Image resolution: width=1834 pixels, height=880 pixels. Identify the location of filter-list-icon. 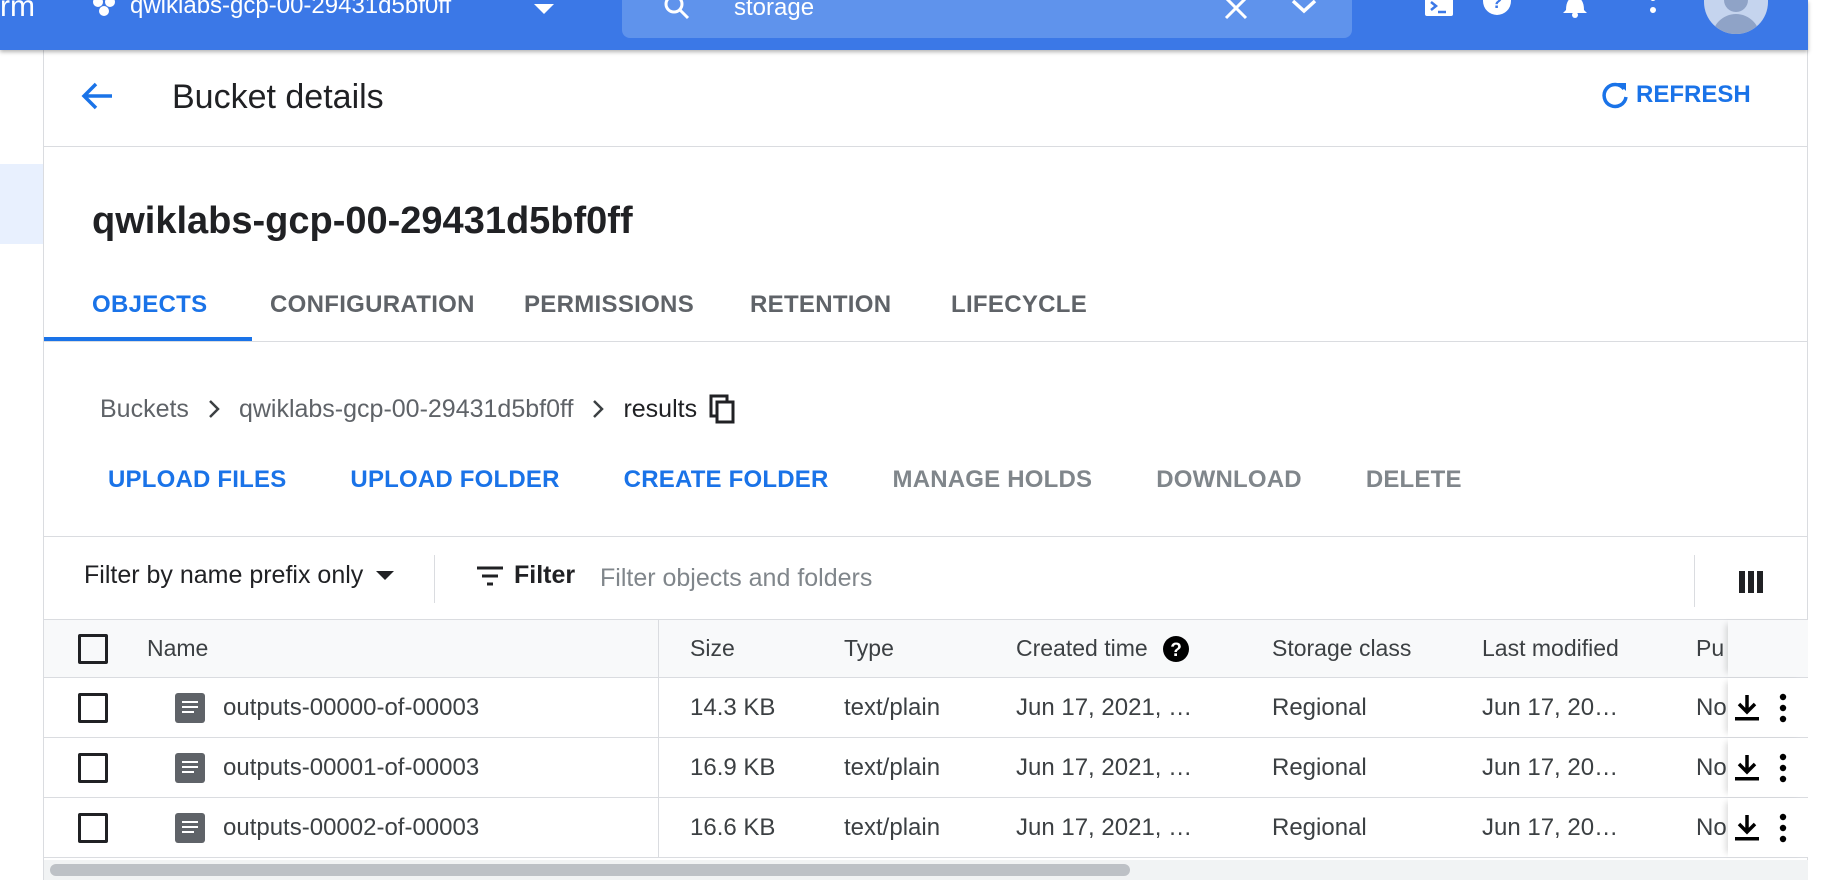
(490, 575).